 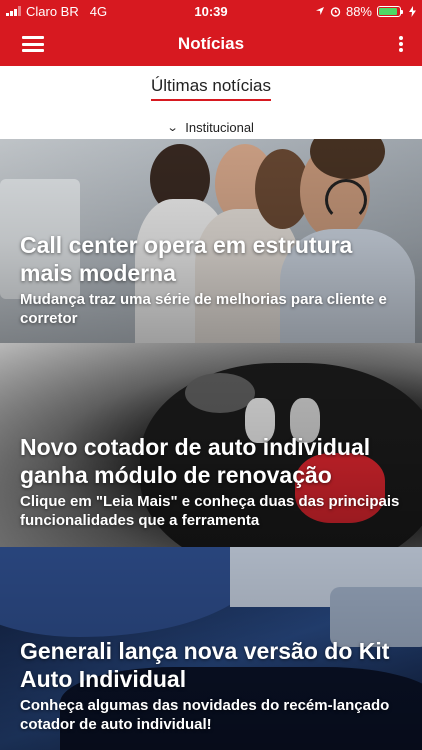 I want to click on signal-icon, so click(x=13, y=11).